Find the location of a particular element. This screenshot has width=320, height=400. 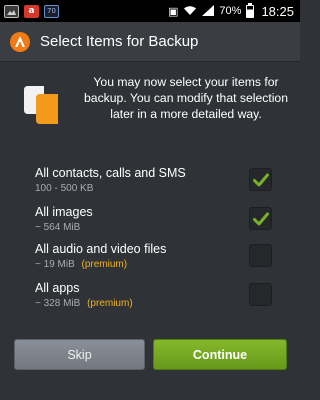

calendar-icon: 70 is located at coordinates (51, 11).